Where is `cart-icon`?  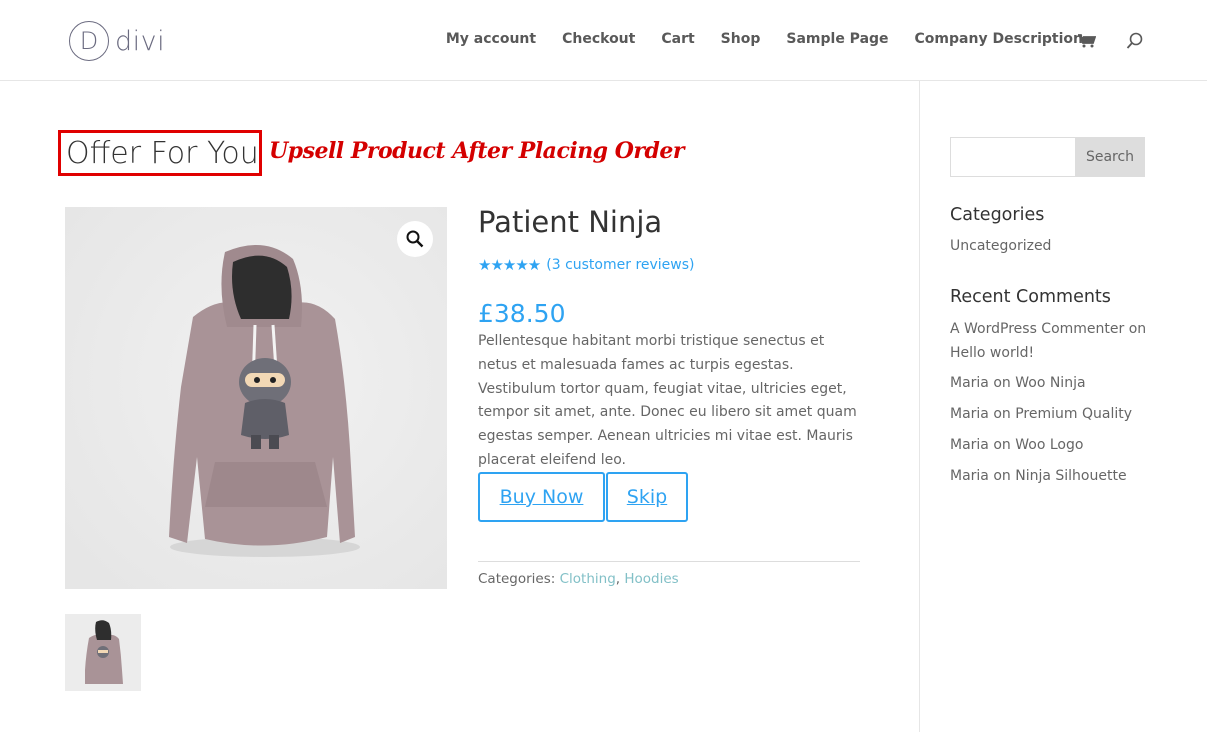 cart-icon is located at coordinates (1087, 41).